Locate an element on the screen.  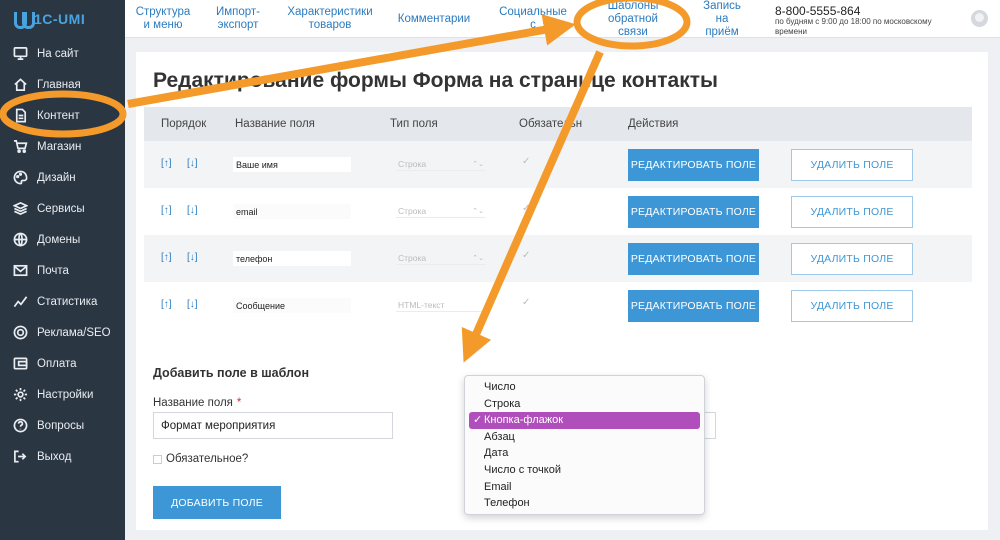
tab-product-properties: Характеристики товаров is located at coordinates (330, 19).